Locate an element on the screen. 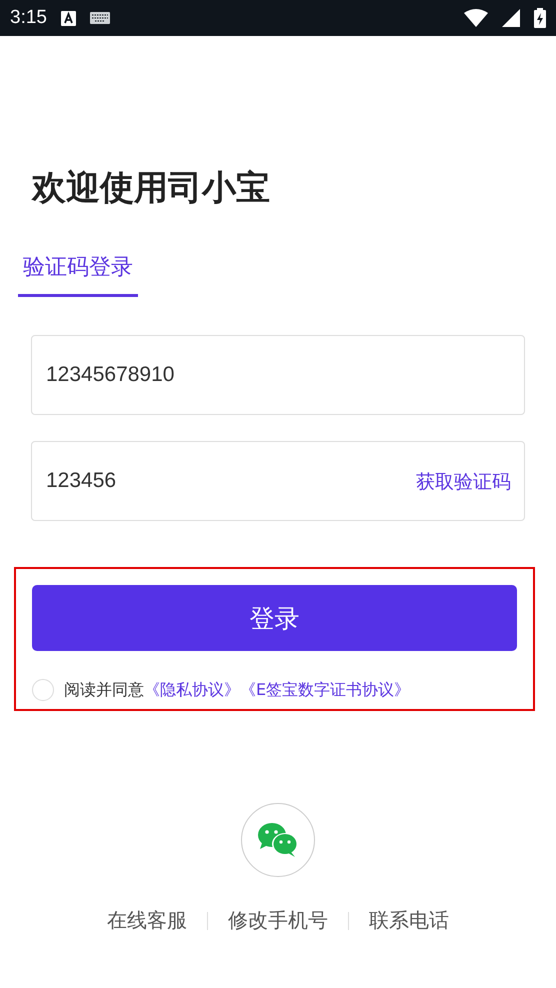 This screenshot has height=988, width=556. agreement-link: 《E签宝数字证书协议》 is located at coordinates (325, 690).